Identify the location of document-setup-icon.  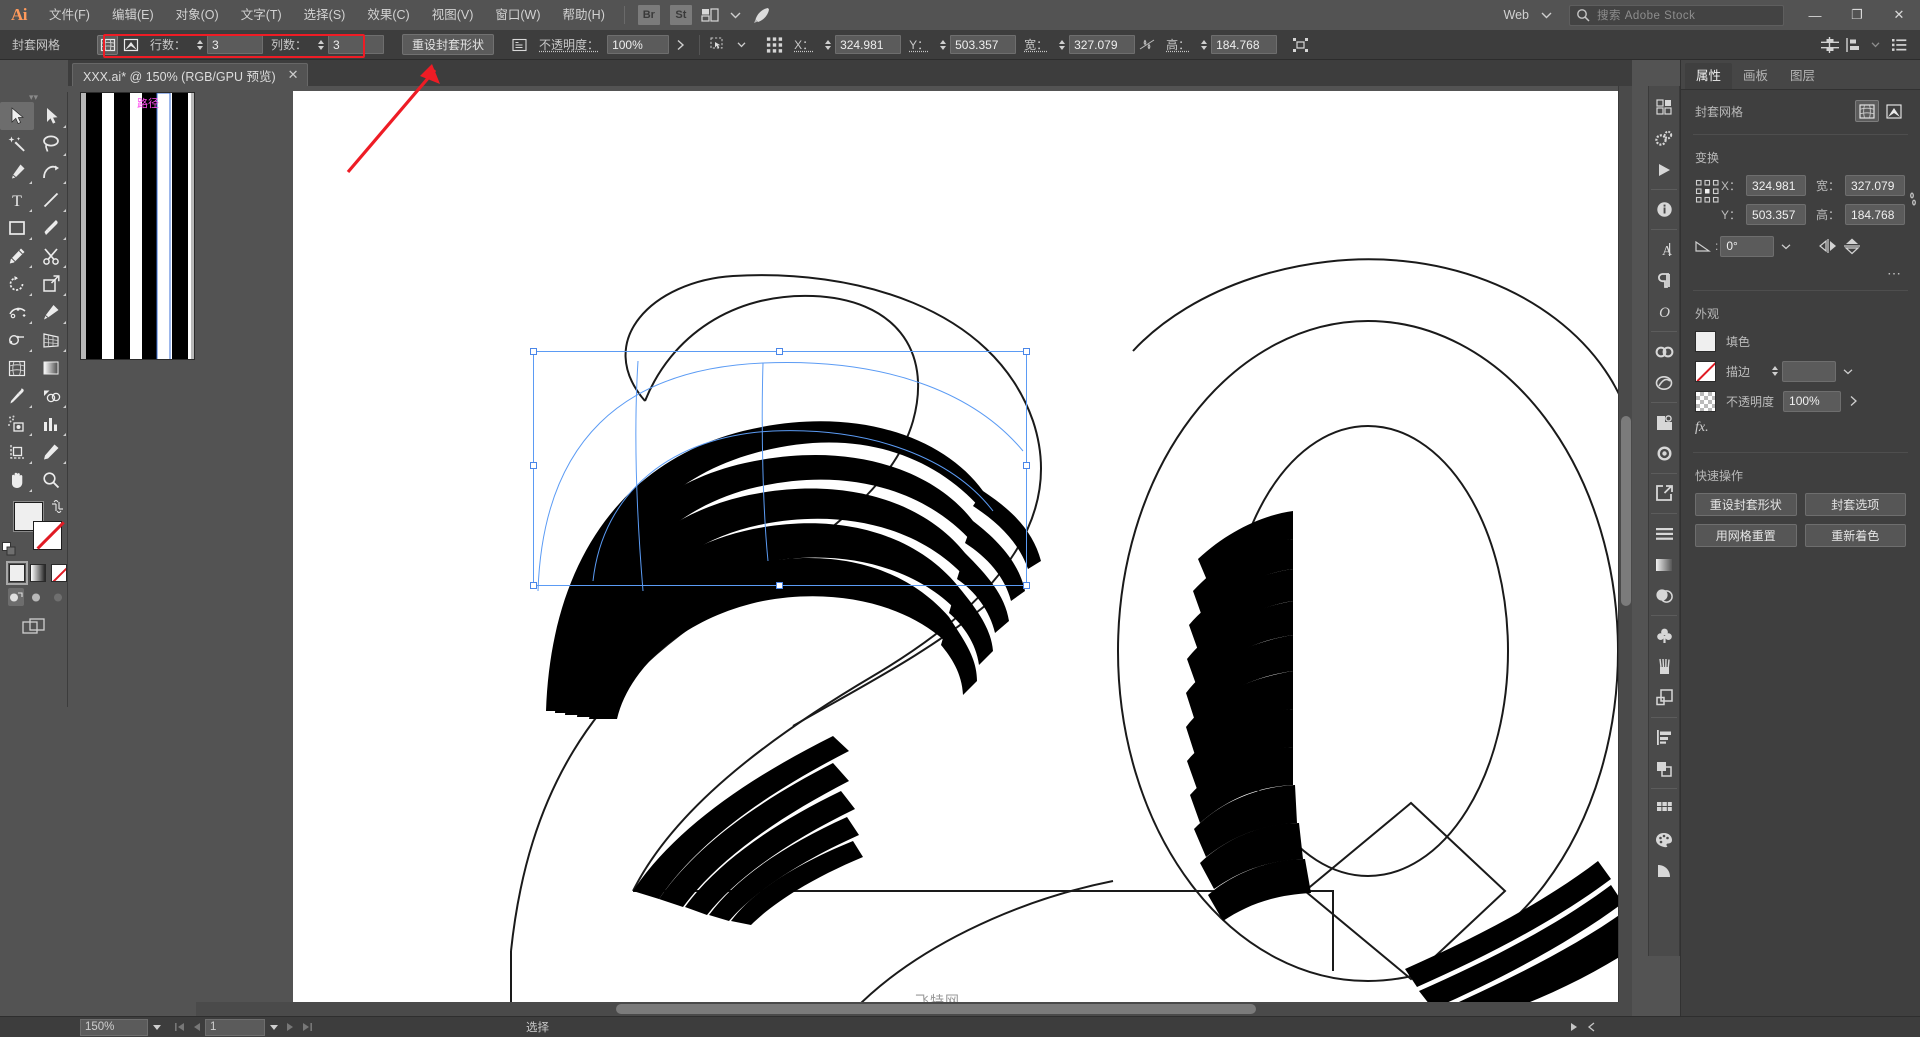
(1898, 45).